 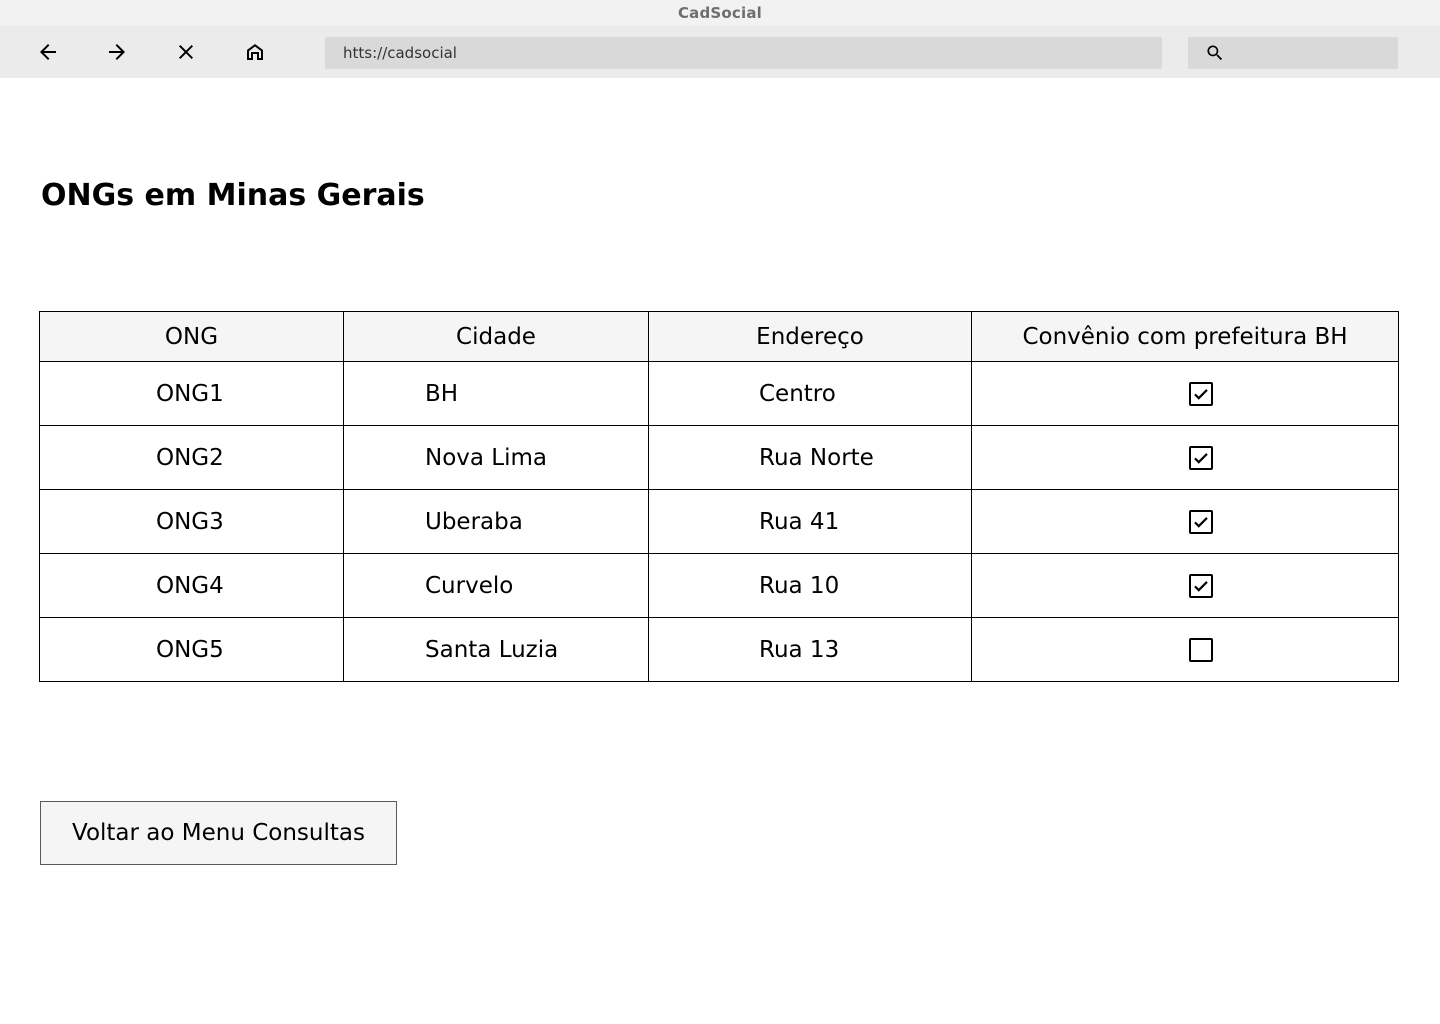 I want to click on url-bar: htts://cadsocial, so click(x=743, y=53).